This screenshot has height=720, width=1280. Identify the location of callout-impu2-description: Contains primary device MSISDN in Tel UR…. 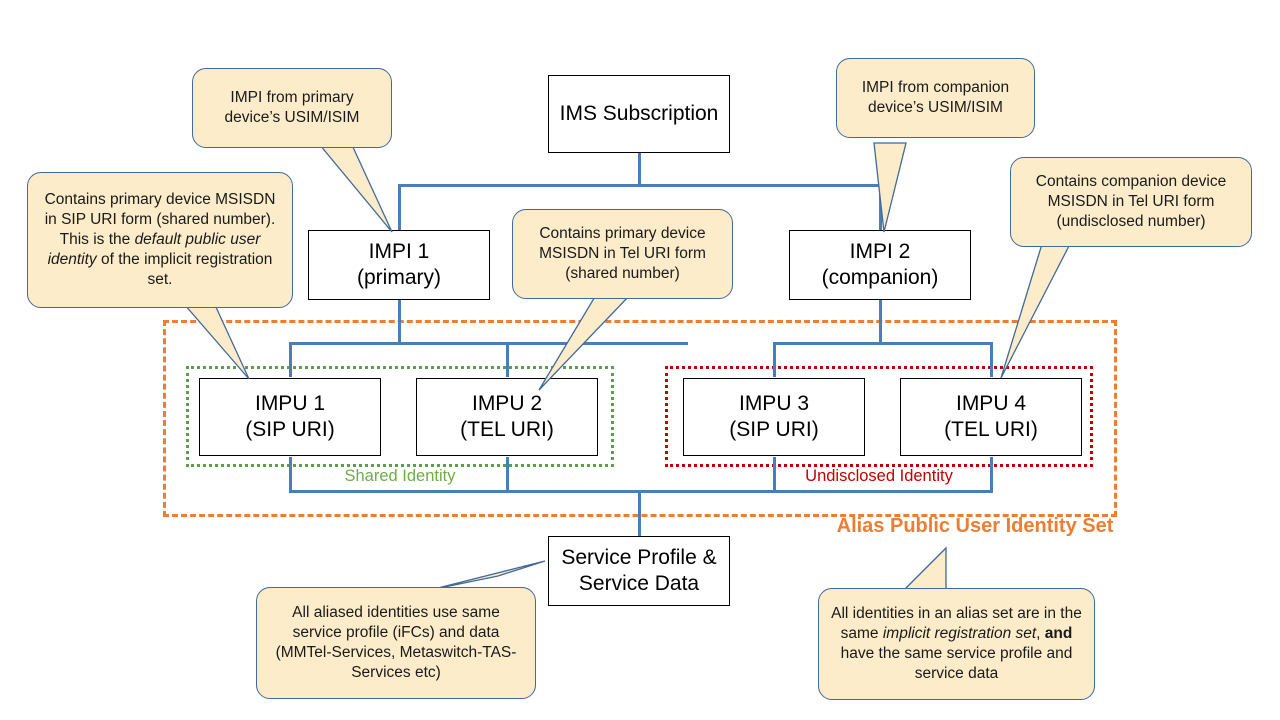
(622, 254).